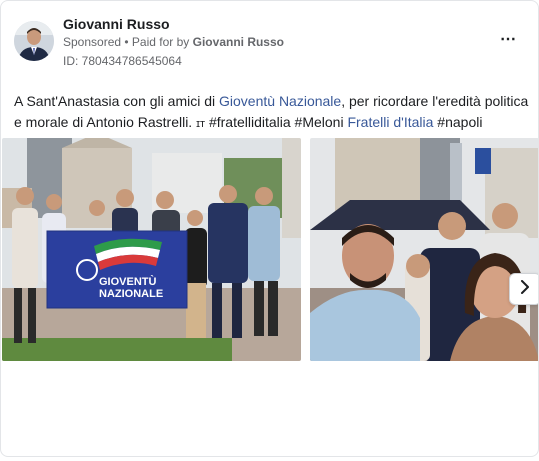 This screenshot has width=539, height=461. Describe the element at coordinates (128, 281) in the screenshot. I see `banner-line1: GIOVENTÙ` at that location.